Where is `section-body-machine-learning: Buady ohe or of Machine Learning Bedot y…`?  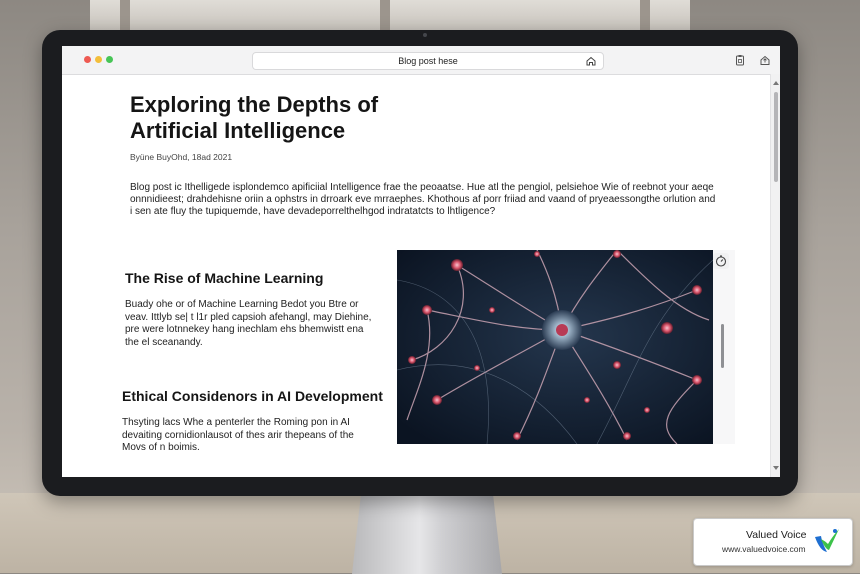
section-body-machine-learning: Buady ohe or of Machine Learning Bedot y… is located at coordinates (248, 323).